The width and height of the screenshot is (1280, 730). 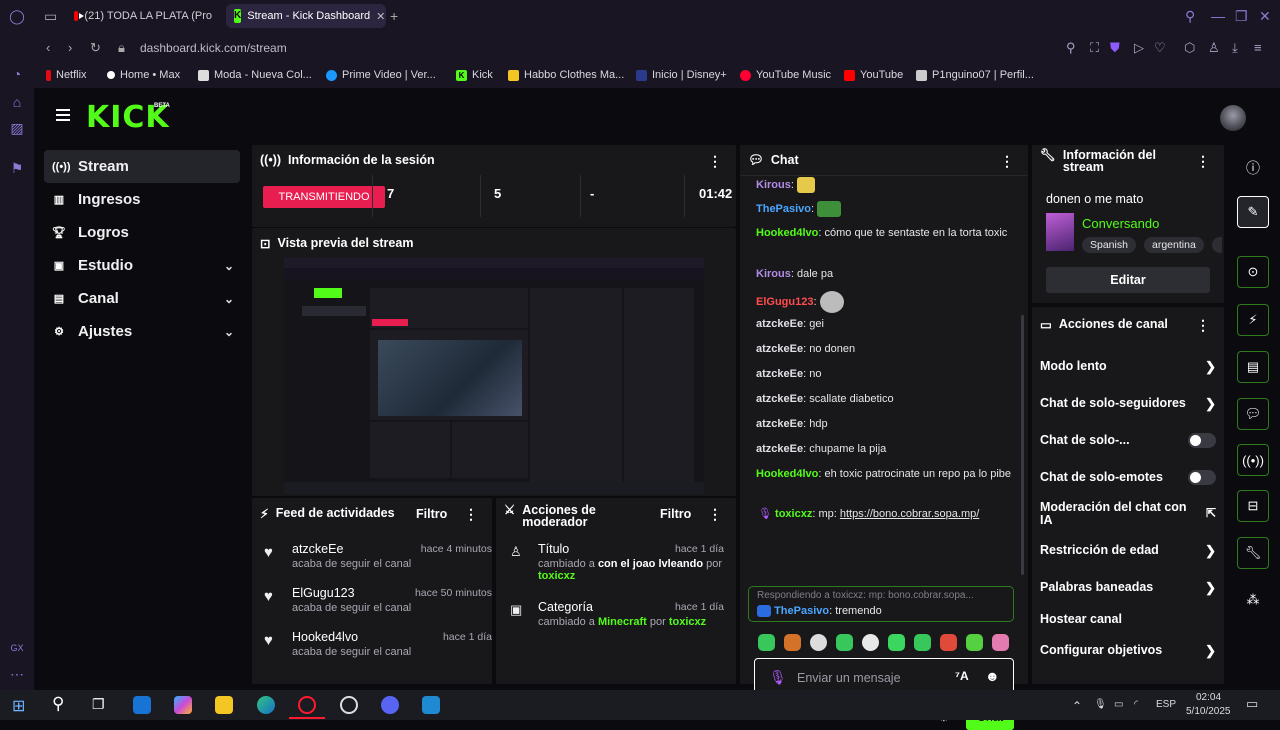 I want to click on app-icon, so click(x=431, y=705).